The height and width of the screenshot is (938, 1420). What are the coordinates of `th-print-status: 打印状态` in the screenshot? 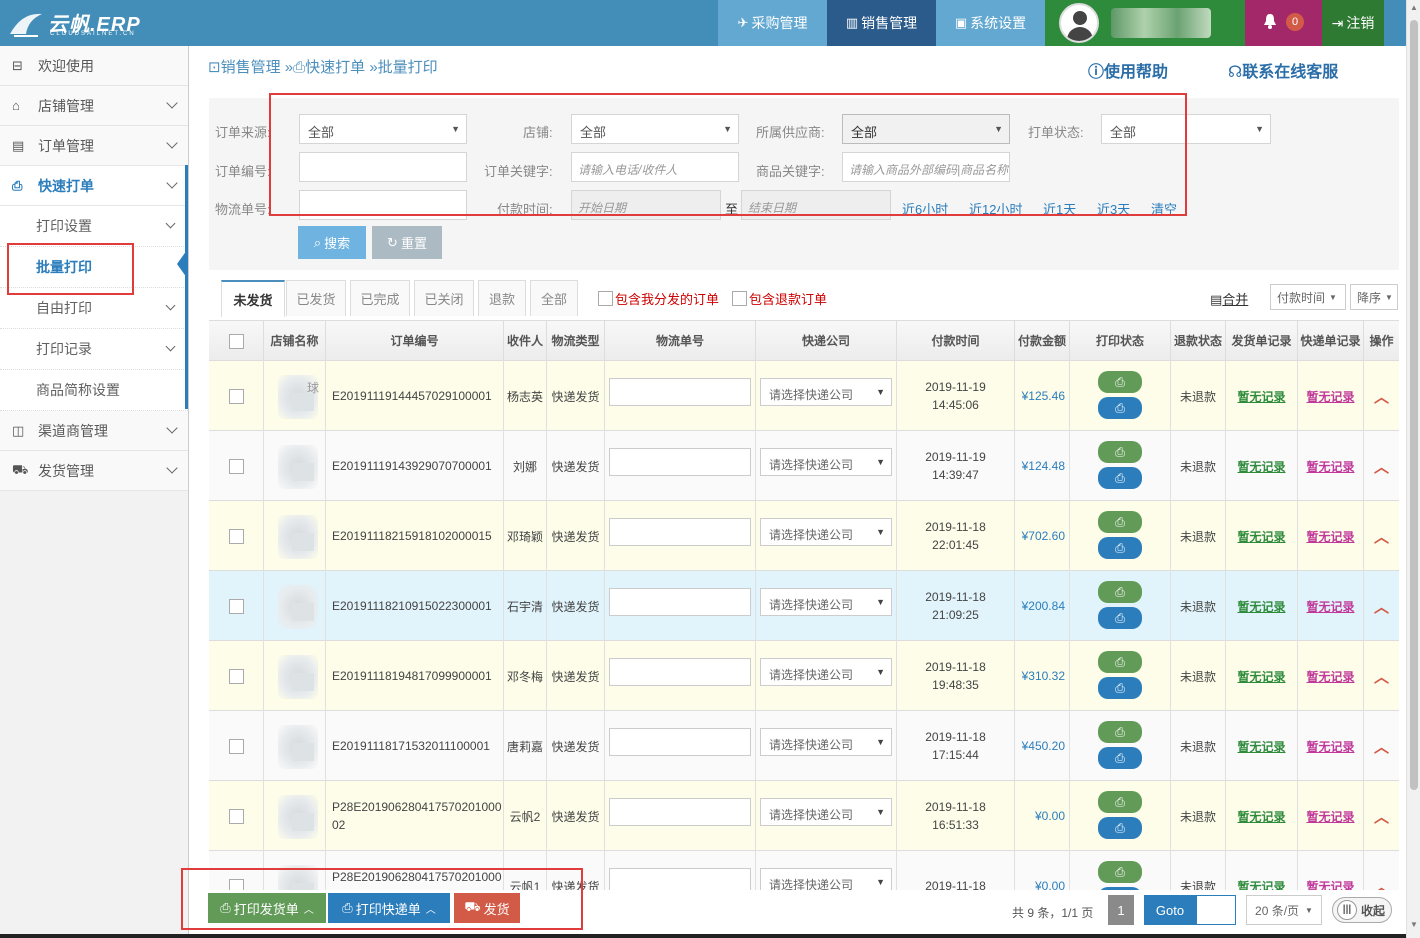 It's located at (1120, 341).